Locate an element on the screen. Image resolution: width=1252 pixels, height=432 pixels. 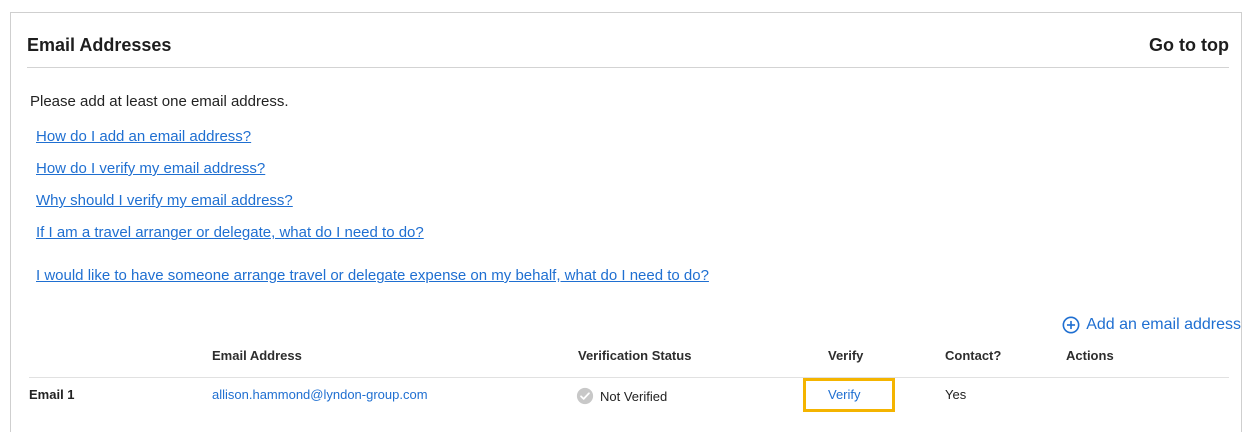
table-row-label: Email 1 is located at coordinates (52, 394).